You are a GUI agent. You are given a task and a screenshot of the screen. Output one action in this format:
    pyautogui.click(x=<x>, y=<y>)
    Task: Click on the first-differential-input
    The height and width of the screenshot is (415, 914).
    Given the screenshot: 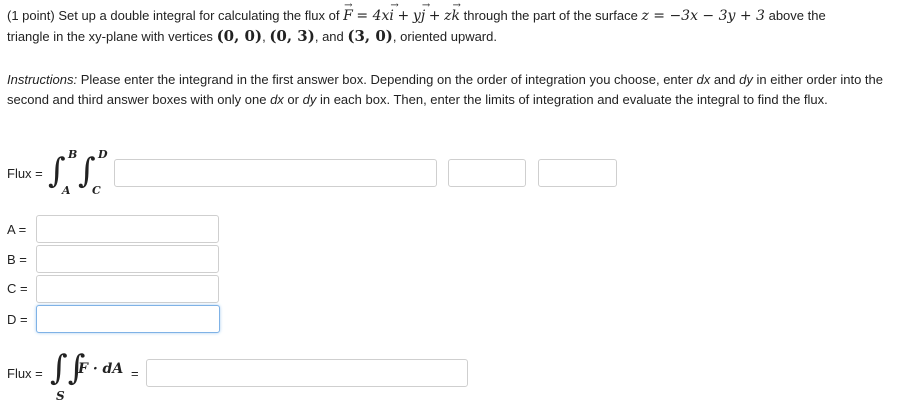 What is the action you would take?
    pyautogui.click(x=487, y=173)
    